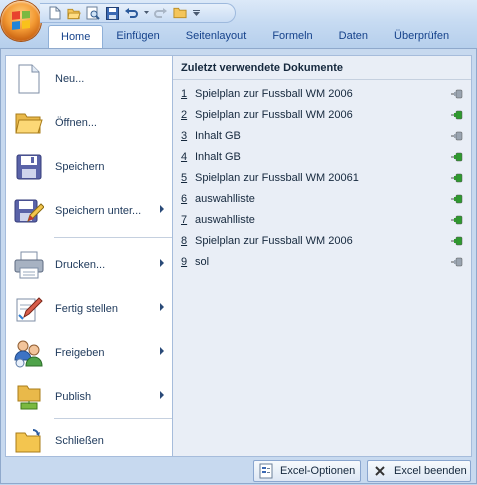  Describe the element at coordinates (93, 13) in the screenshot. I see `print-preview-icon` at that location.